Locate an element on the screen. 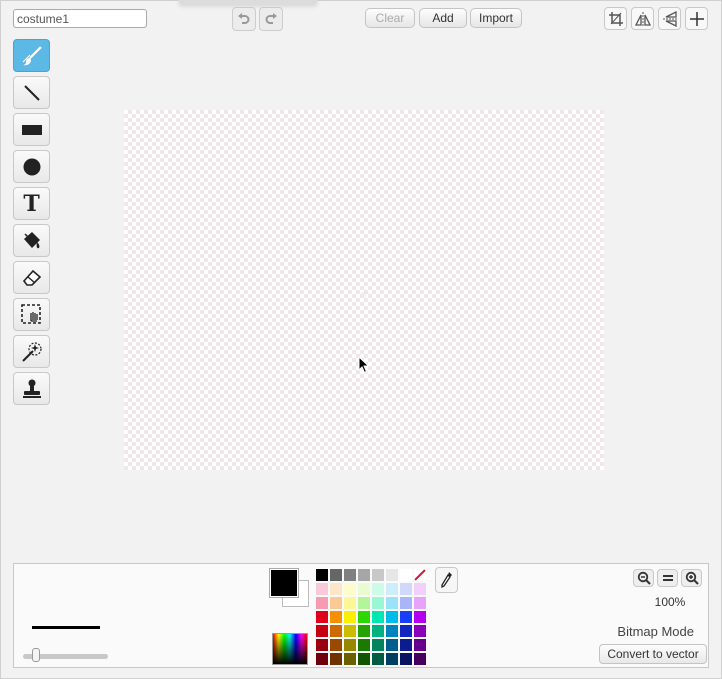 Image resolution: width=722 pixels, height=679 pixels. import-button: Import is located at coordinates (496, 18).